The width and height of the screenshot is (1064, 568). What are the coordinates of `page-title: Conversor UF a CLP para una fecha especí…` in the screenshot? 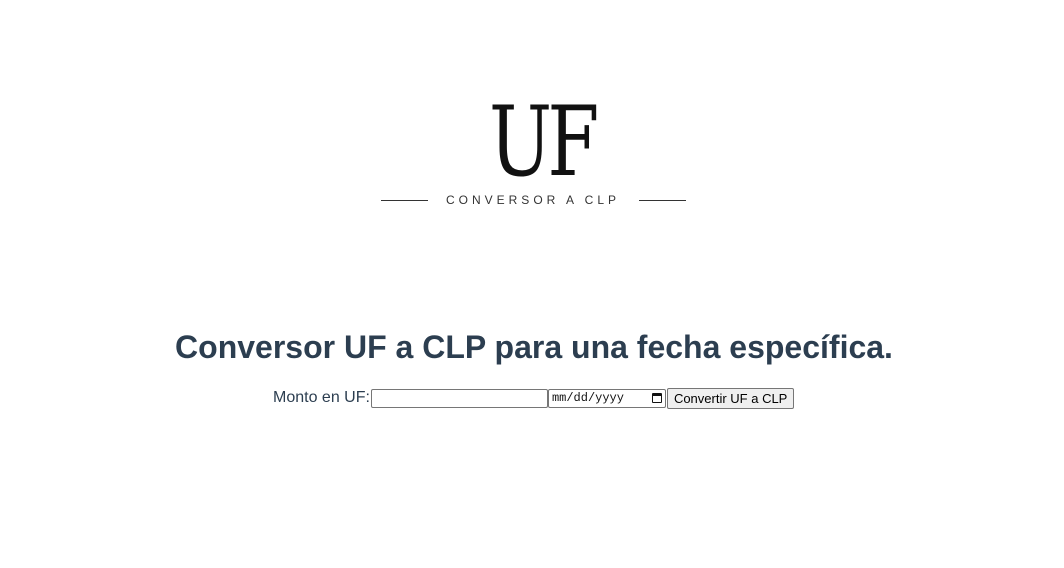 It's located at (534, 347).